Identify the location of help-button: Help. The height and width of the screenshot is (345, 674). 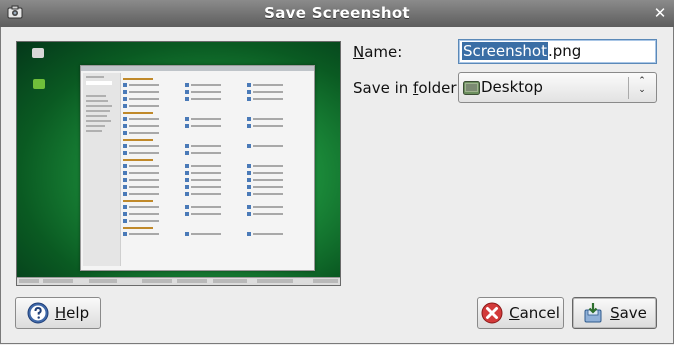
(58, 313).